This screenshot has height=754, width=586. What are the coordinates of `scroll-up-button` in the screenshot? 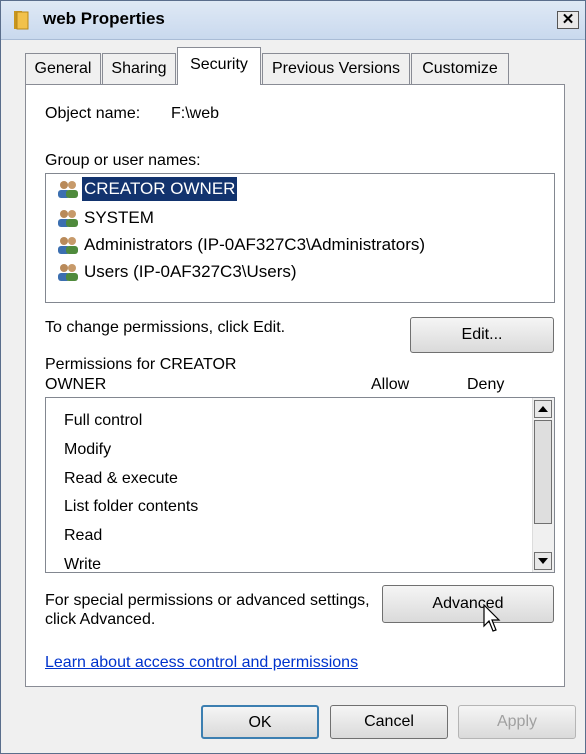 It's located at (543, 409).